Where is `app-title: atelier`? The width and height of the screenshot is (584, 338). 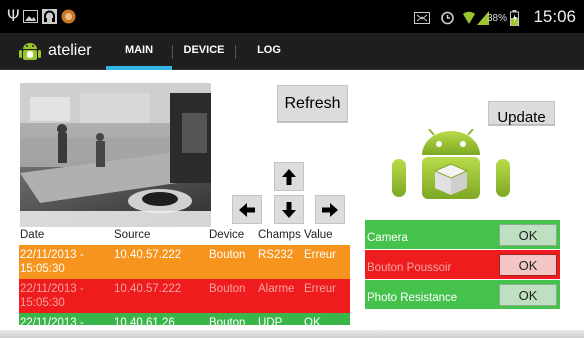 app-title: atelier is located at coordinates (70, 50).